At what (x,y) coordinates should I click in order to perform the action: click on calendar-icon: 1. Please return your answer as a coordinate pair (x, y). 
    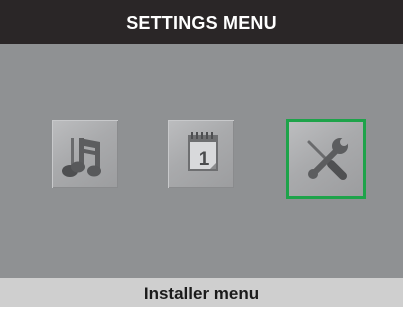
    Looking at the image, I should click on (203, 151).